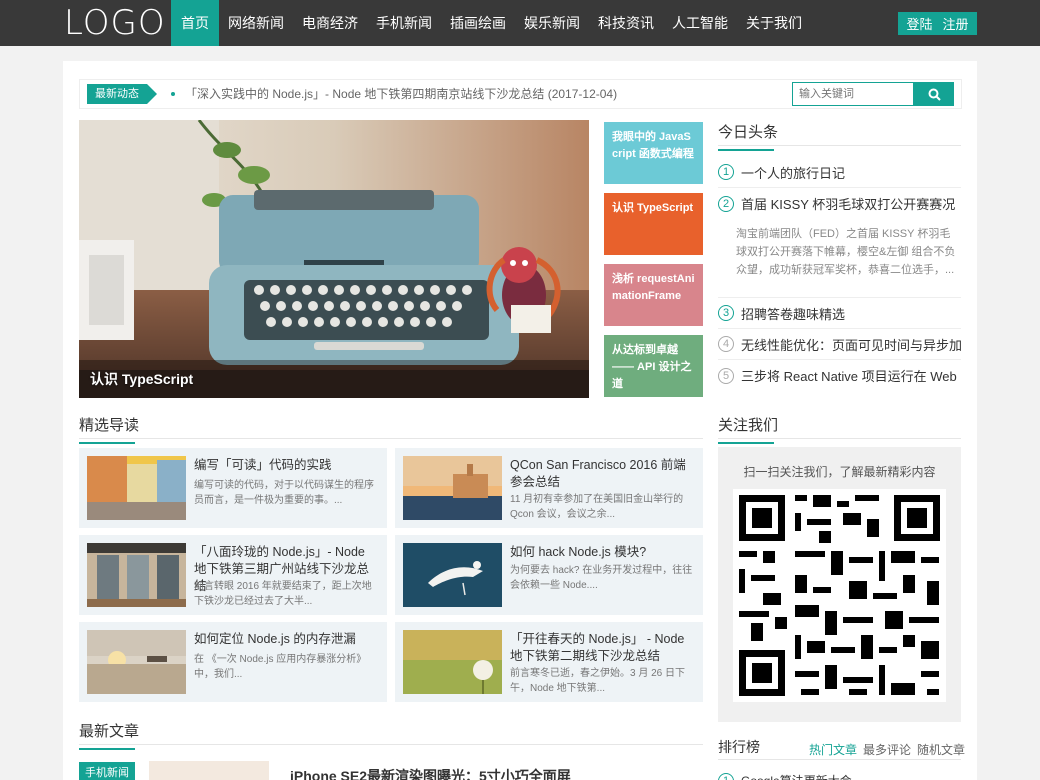  Describe the element at coordinates (848, 204) in the screenshot. I see `headline-text: 首届 KISSY 杯羽毛球双打公开赛赛况` at that location.